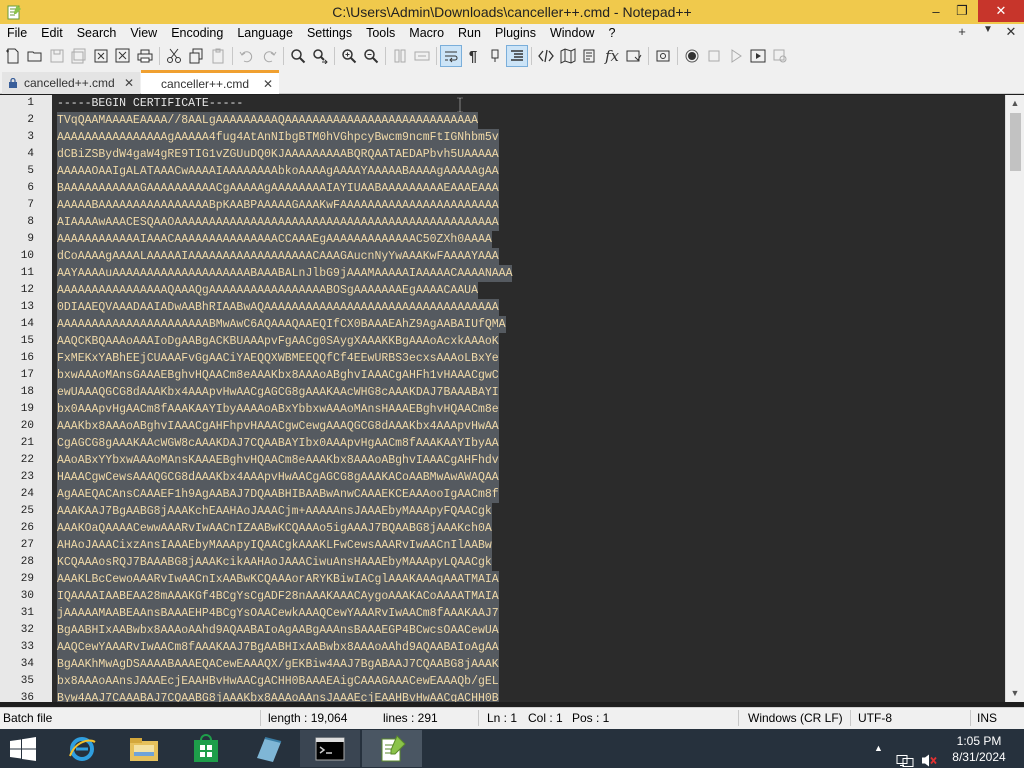 The image size is (1024, 768). What do you see at coordinates (197, 33) in the screenshot?
I see `menu-encoding: Encoding` at bounding box center [197, 33].